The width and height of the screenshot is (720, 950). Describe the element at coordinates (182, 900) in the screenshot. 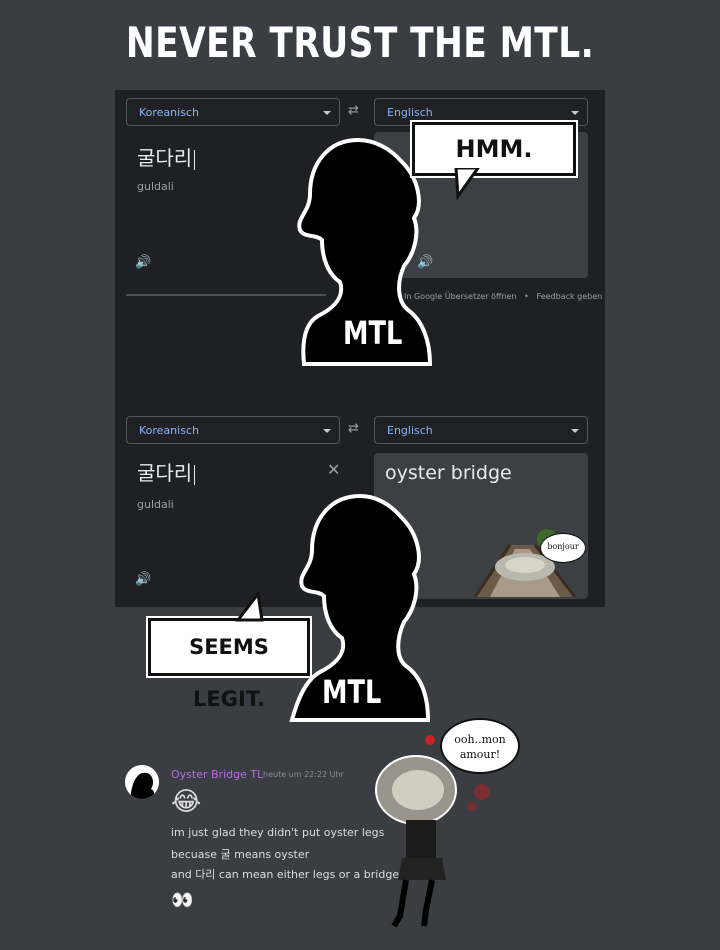

I see `eyes-emoji-icon: 👀` at that location.